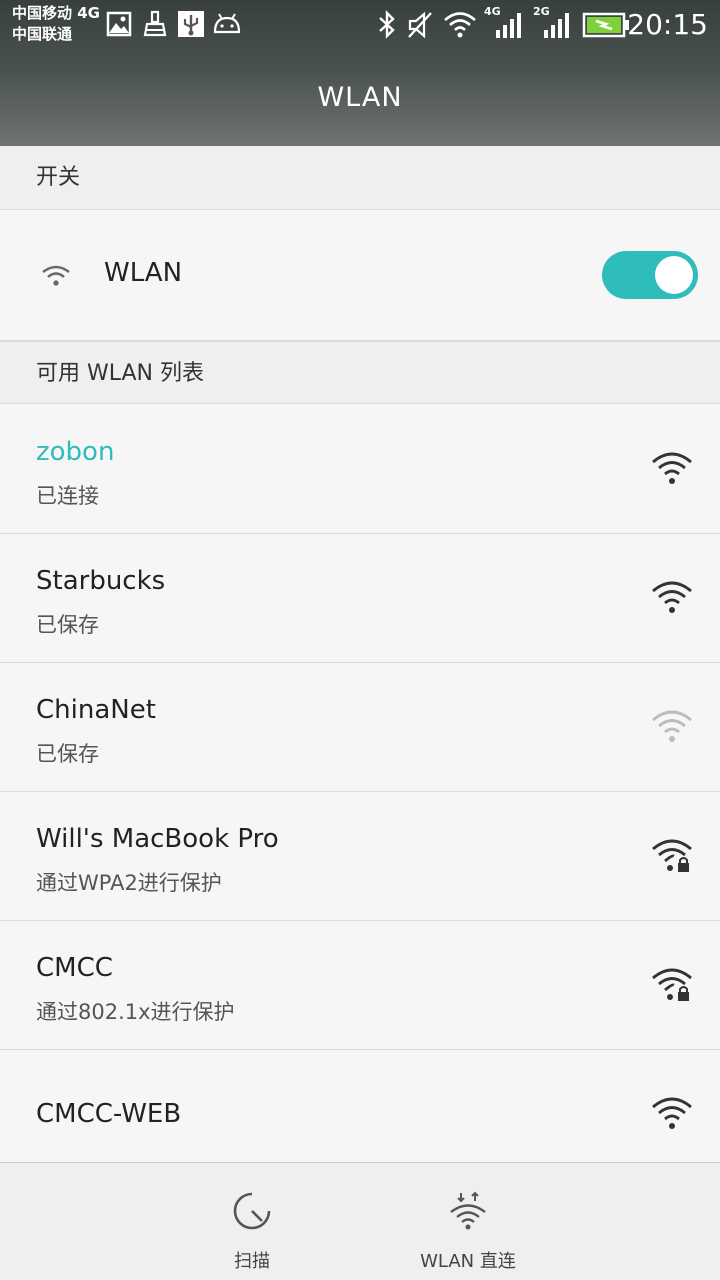 The image size is (720, 1280). Describe the element at coordinates (157, 839) in the screenshot. I see `network-name: Will's MacBook Pro` at that location.